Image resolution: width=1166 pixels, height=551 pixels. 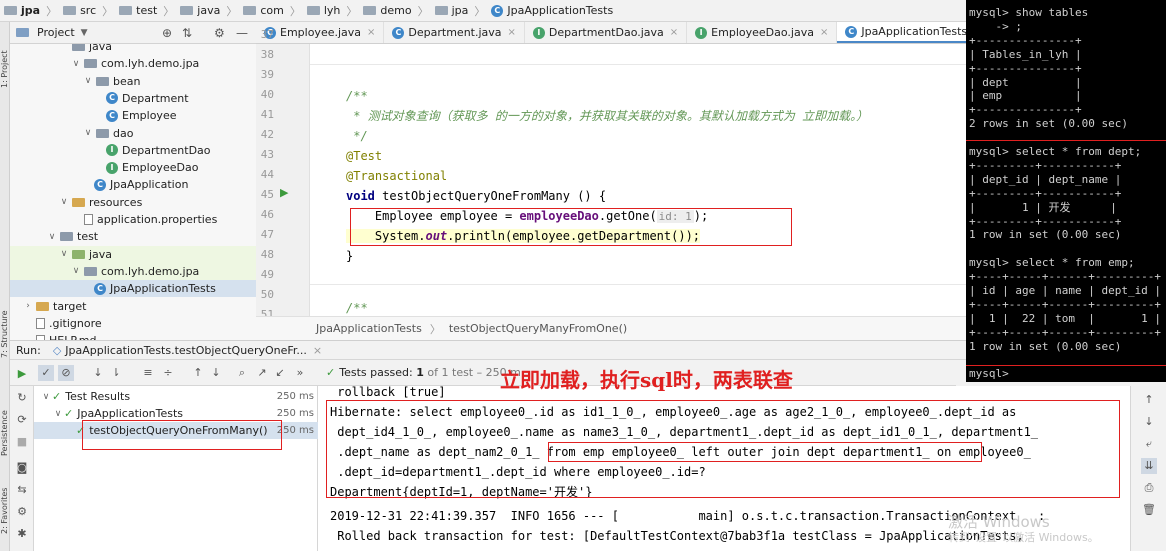 I want to click on tree-item: ∨ bean, so click(x=133, y=81).